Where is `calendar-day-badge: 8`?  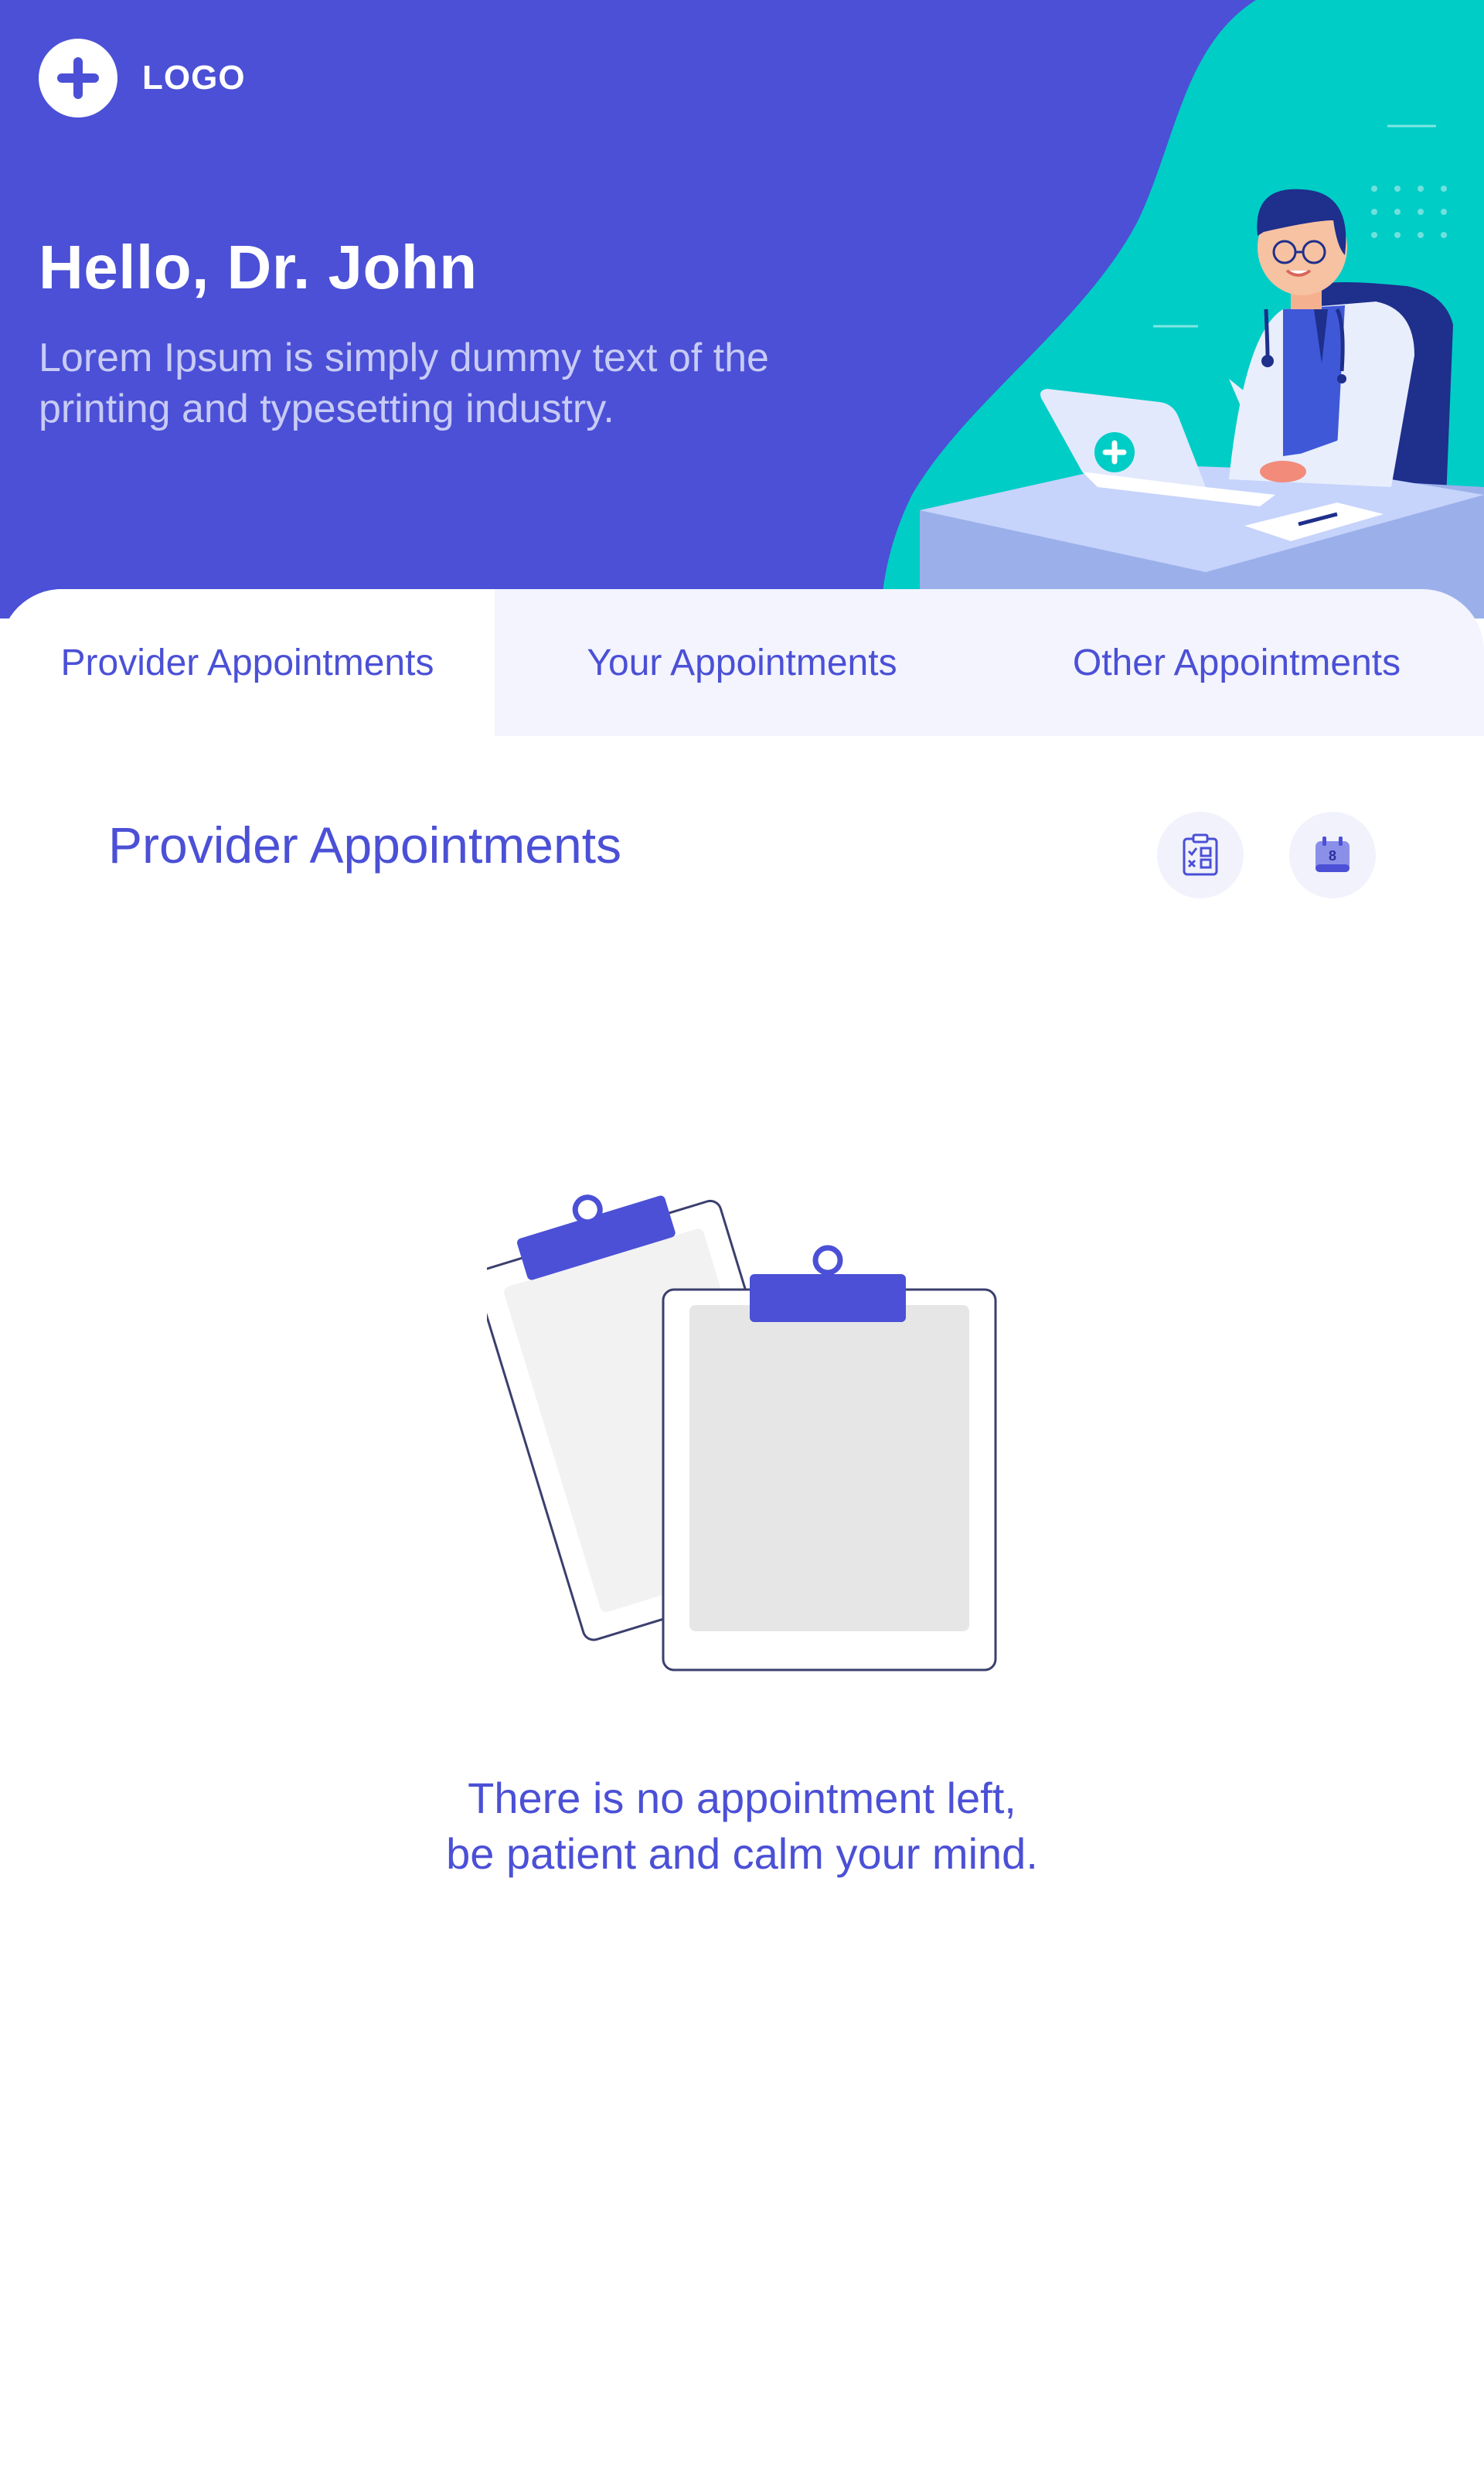 calendar-day-badge: 8 is located at coordinates (1332, 856).